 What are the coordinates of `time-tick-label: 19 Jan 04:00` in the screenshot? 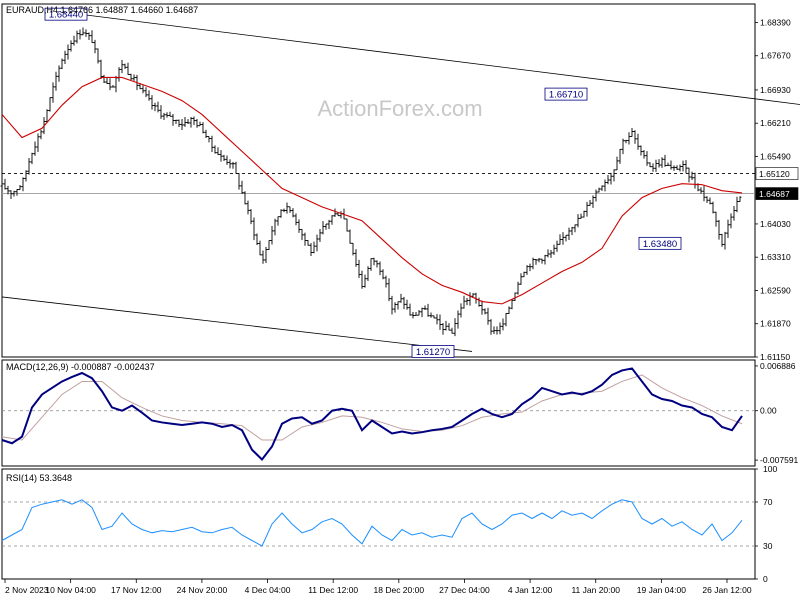 It's located at (661, 590).